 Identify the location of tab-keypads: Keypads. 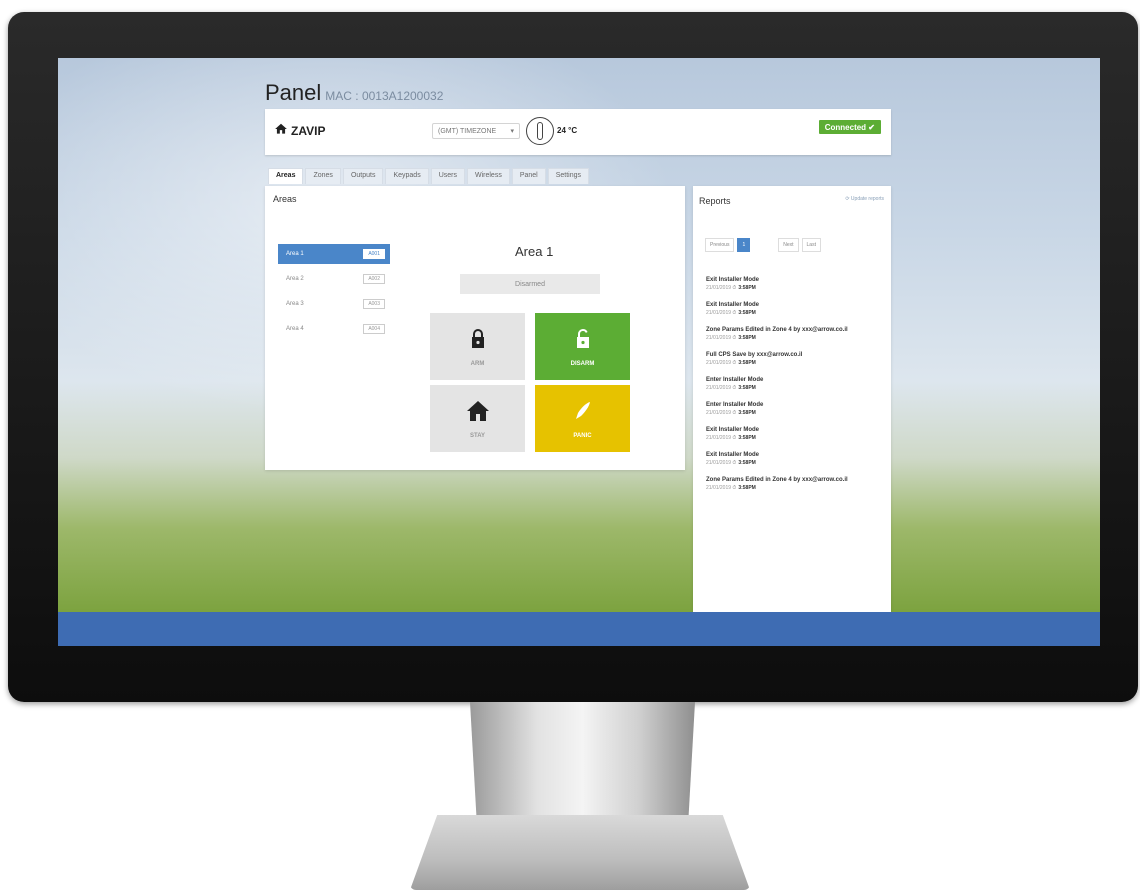
(407, 176).